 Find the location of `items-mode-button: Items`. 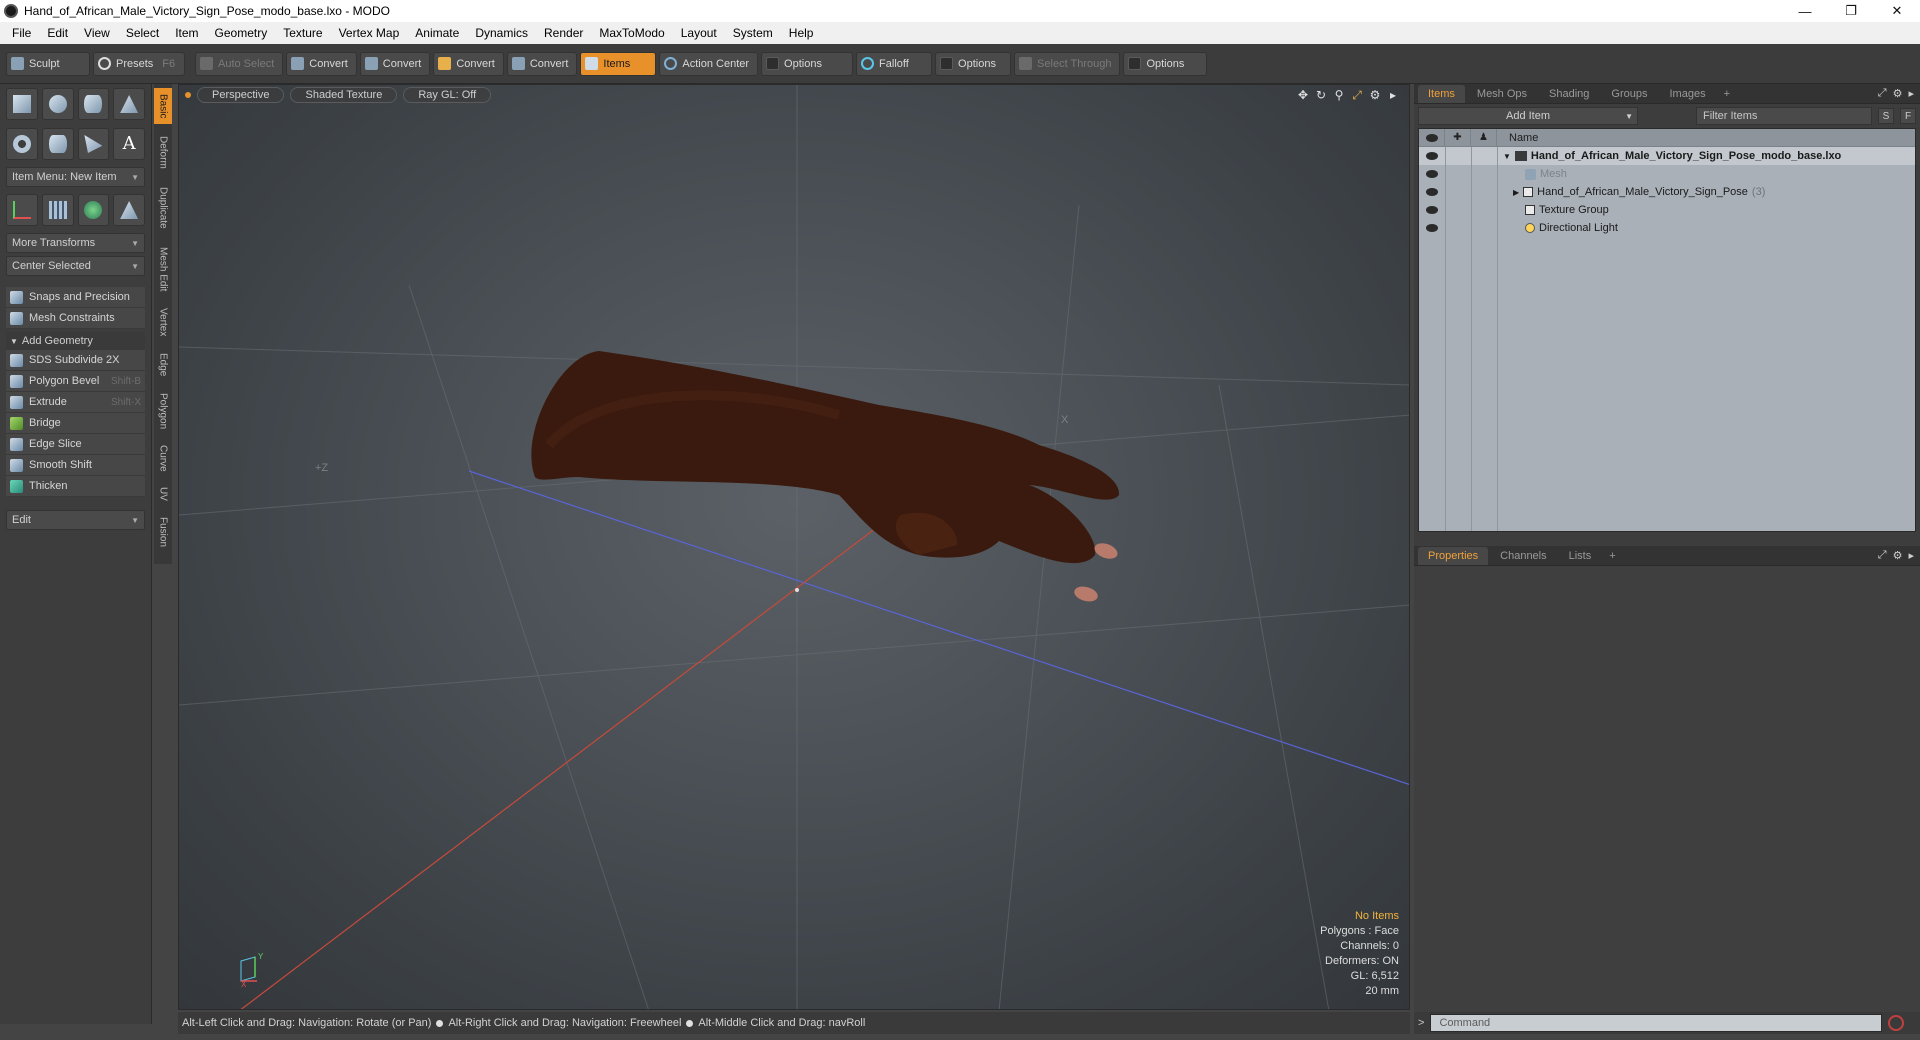

items-mode-button: Items is located at coordinates (618, 63).